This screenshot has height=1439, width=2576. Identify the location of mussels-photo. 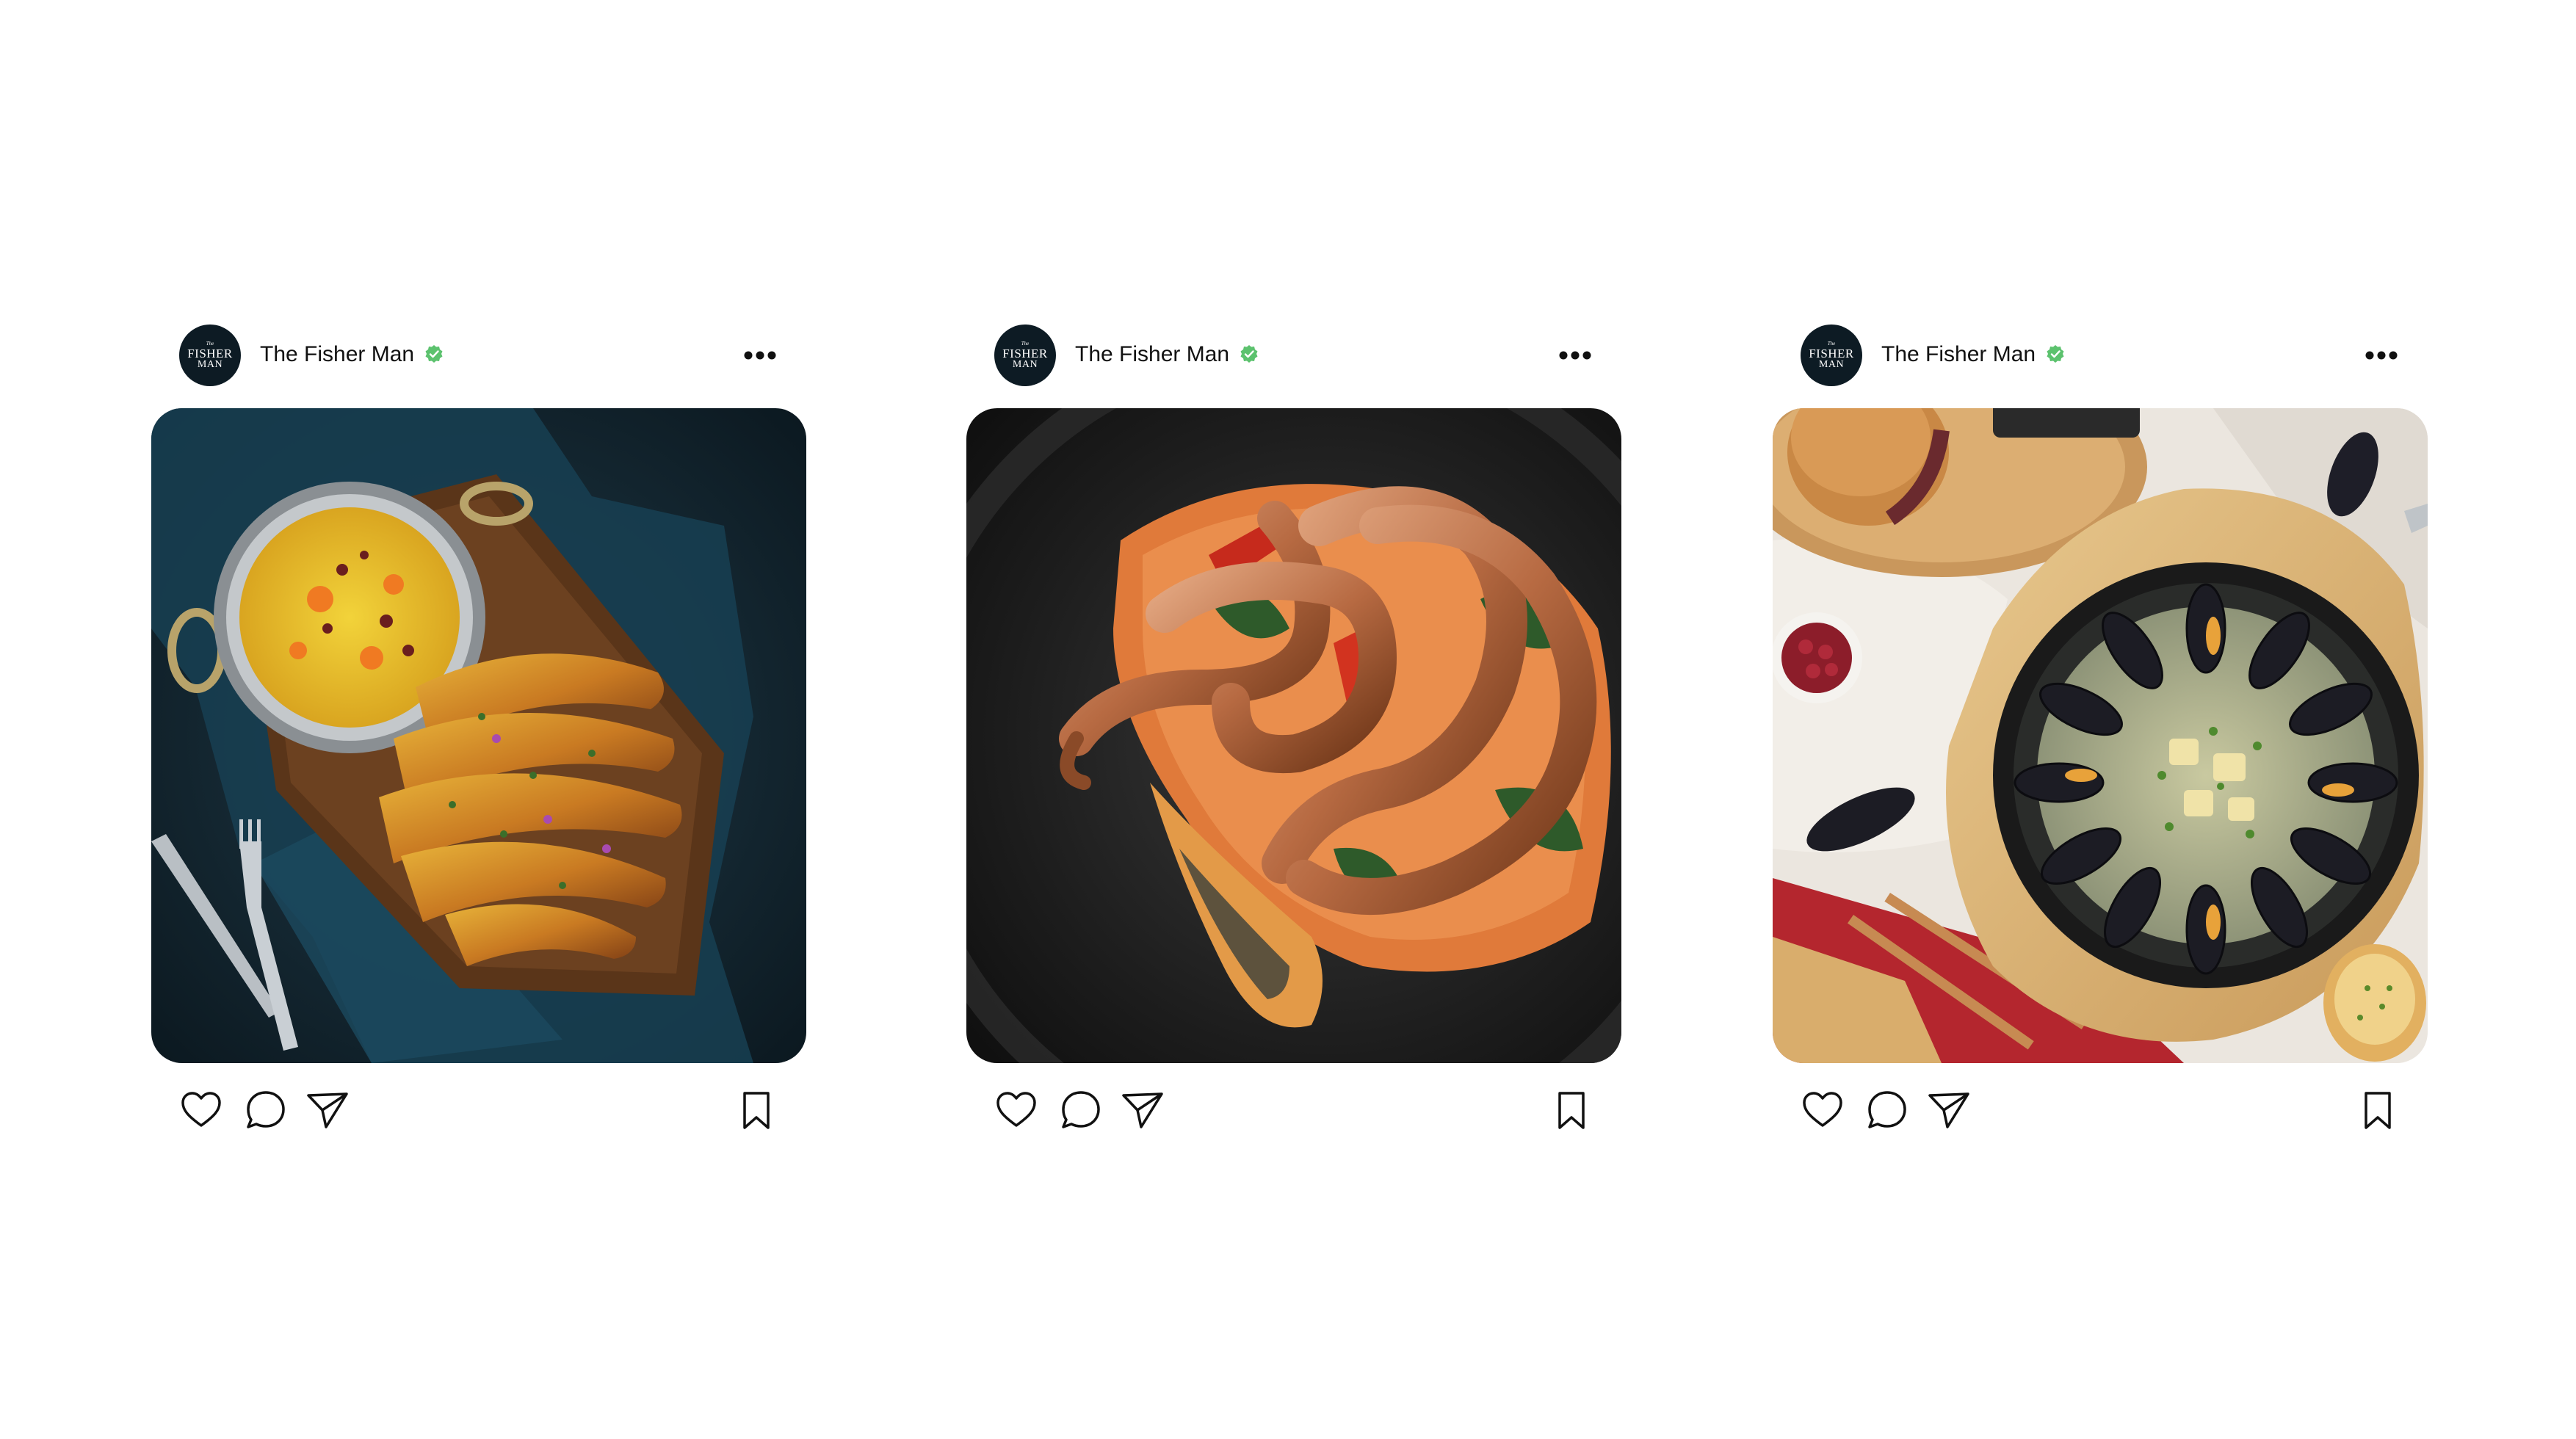
(2100, 735).